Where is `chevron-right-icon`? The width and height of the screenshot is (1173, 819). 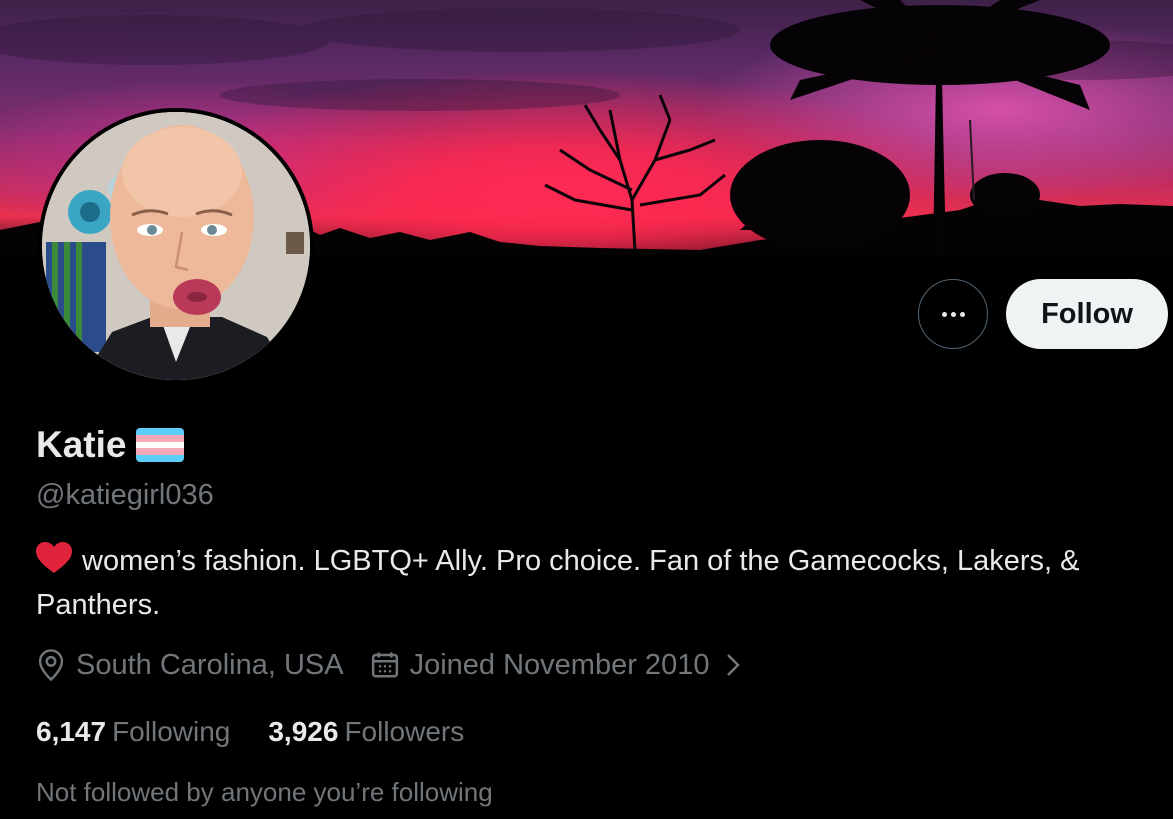 chevron-right-icon is located at coordinates (734, 665).